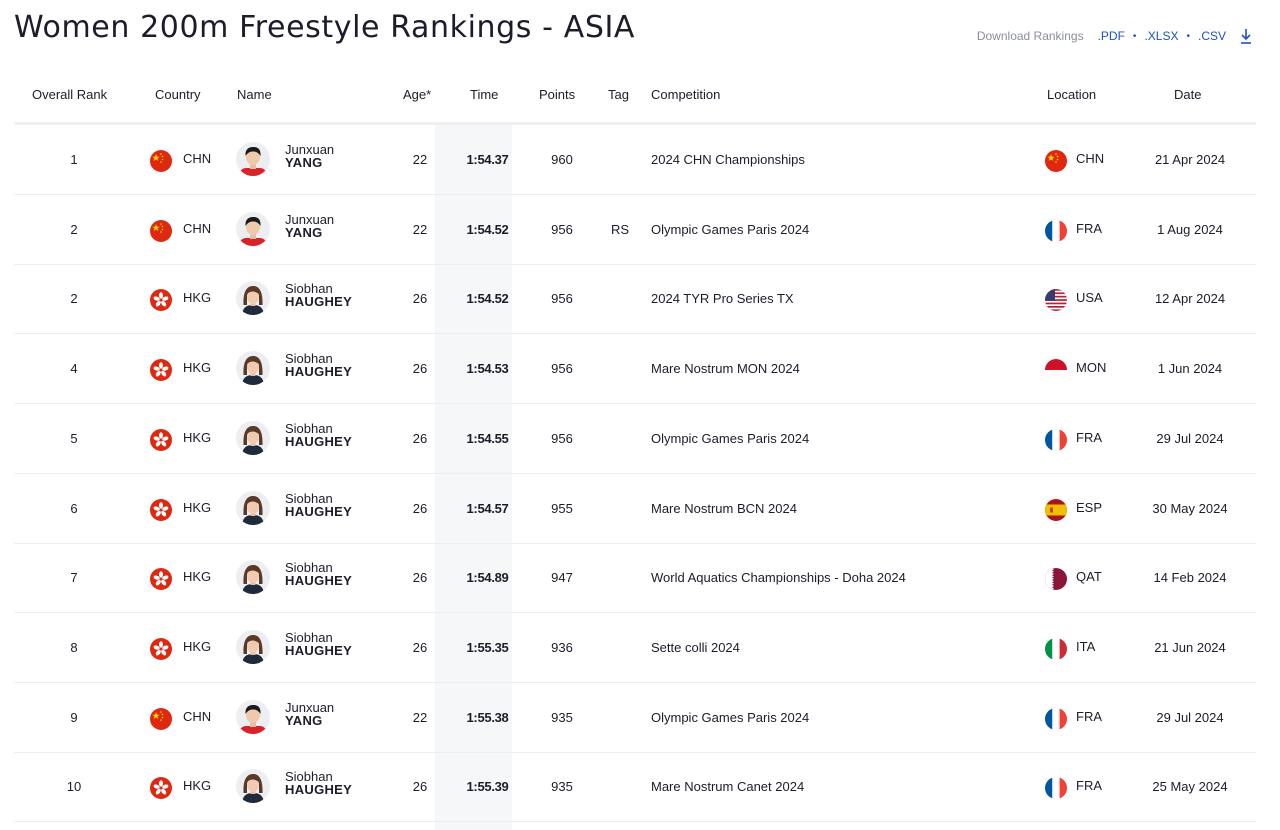 The image size is (1280, 830). What do you see at coordinates (725, 368) in the screenshot?
I see `competition-cell: Mare Nostrum MON 2024` at bounding box center [725, 368].